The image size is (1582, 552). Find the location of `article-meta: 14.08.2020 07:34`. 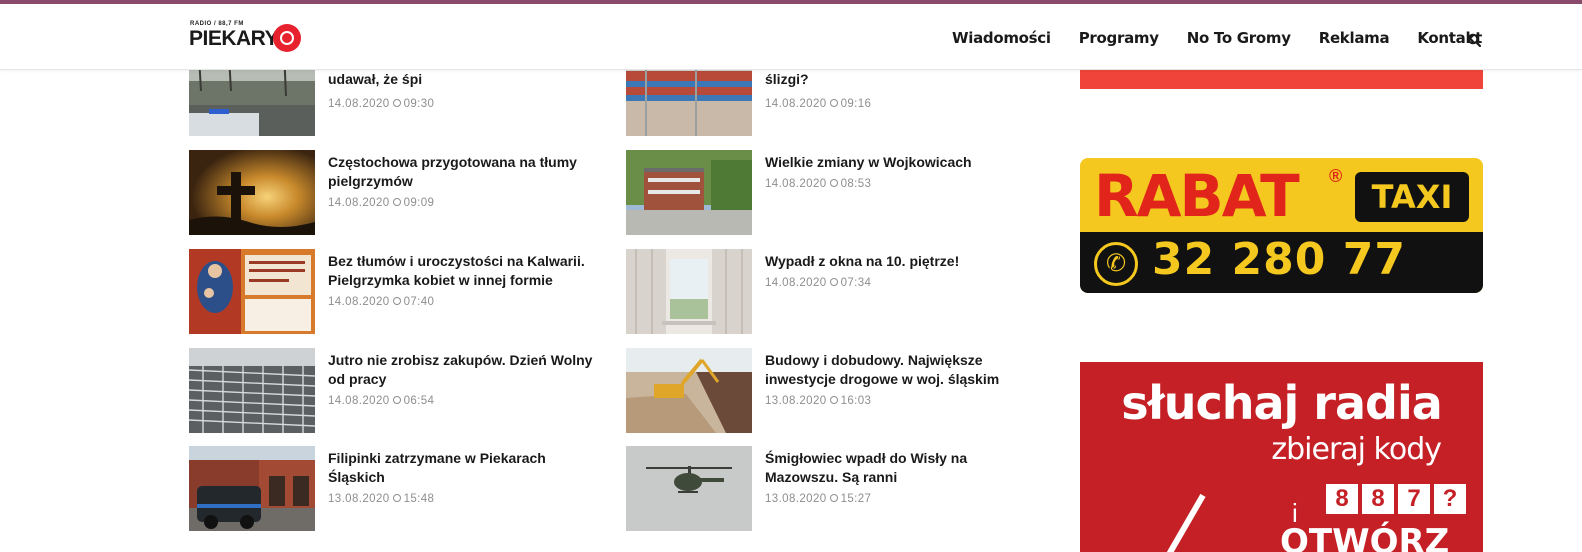

article-meta: 14.08.2020 07:34 is located at coordinates (818, 283).